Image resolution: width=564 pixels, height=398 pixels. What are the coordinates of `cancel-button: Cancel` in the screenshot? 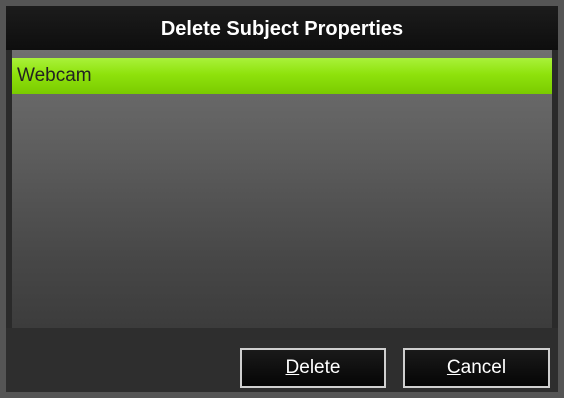 It's located at (476, 368).